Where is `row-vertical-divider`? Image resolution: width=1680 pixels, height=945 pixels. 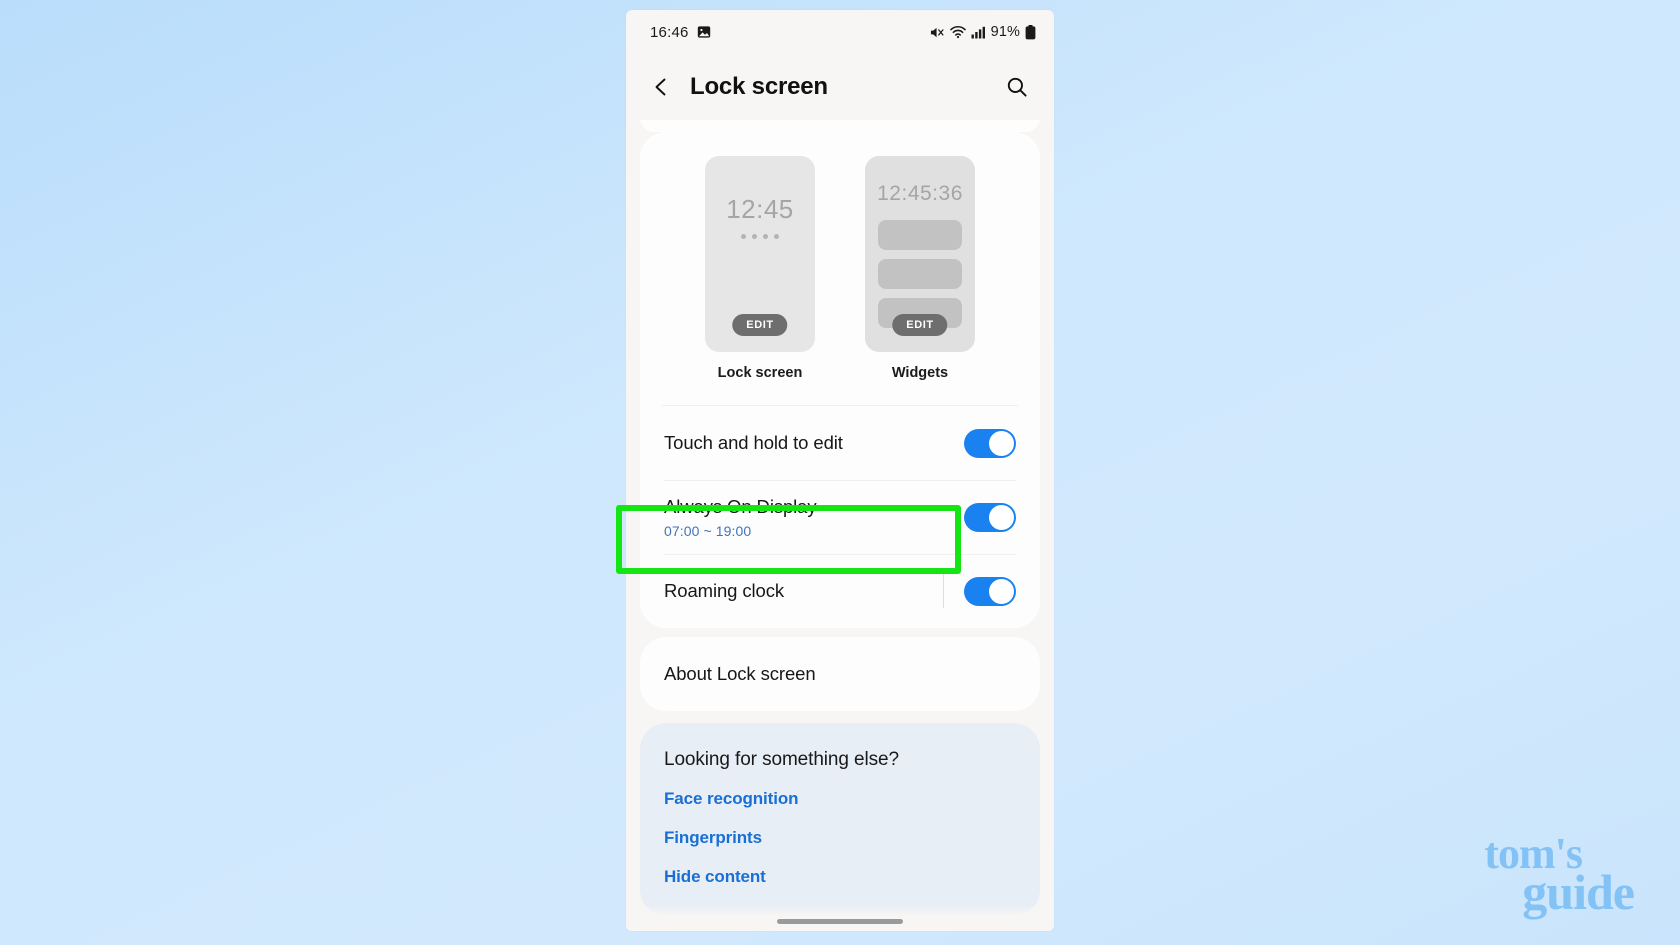 row-vertical-divider is located at coordinates (943, 591).